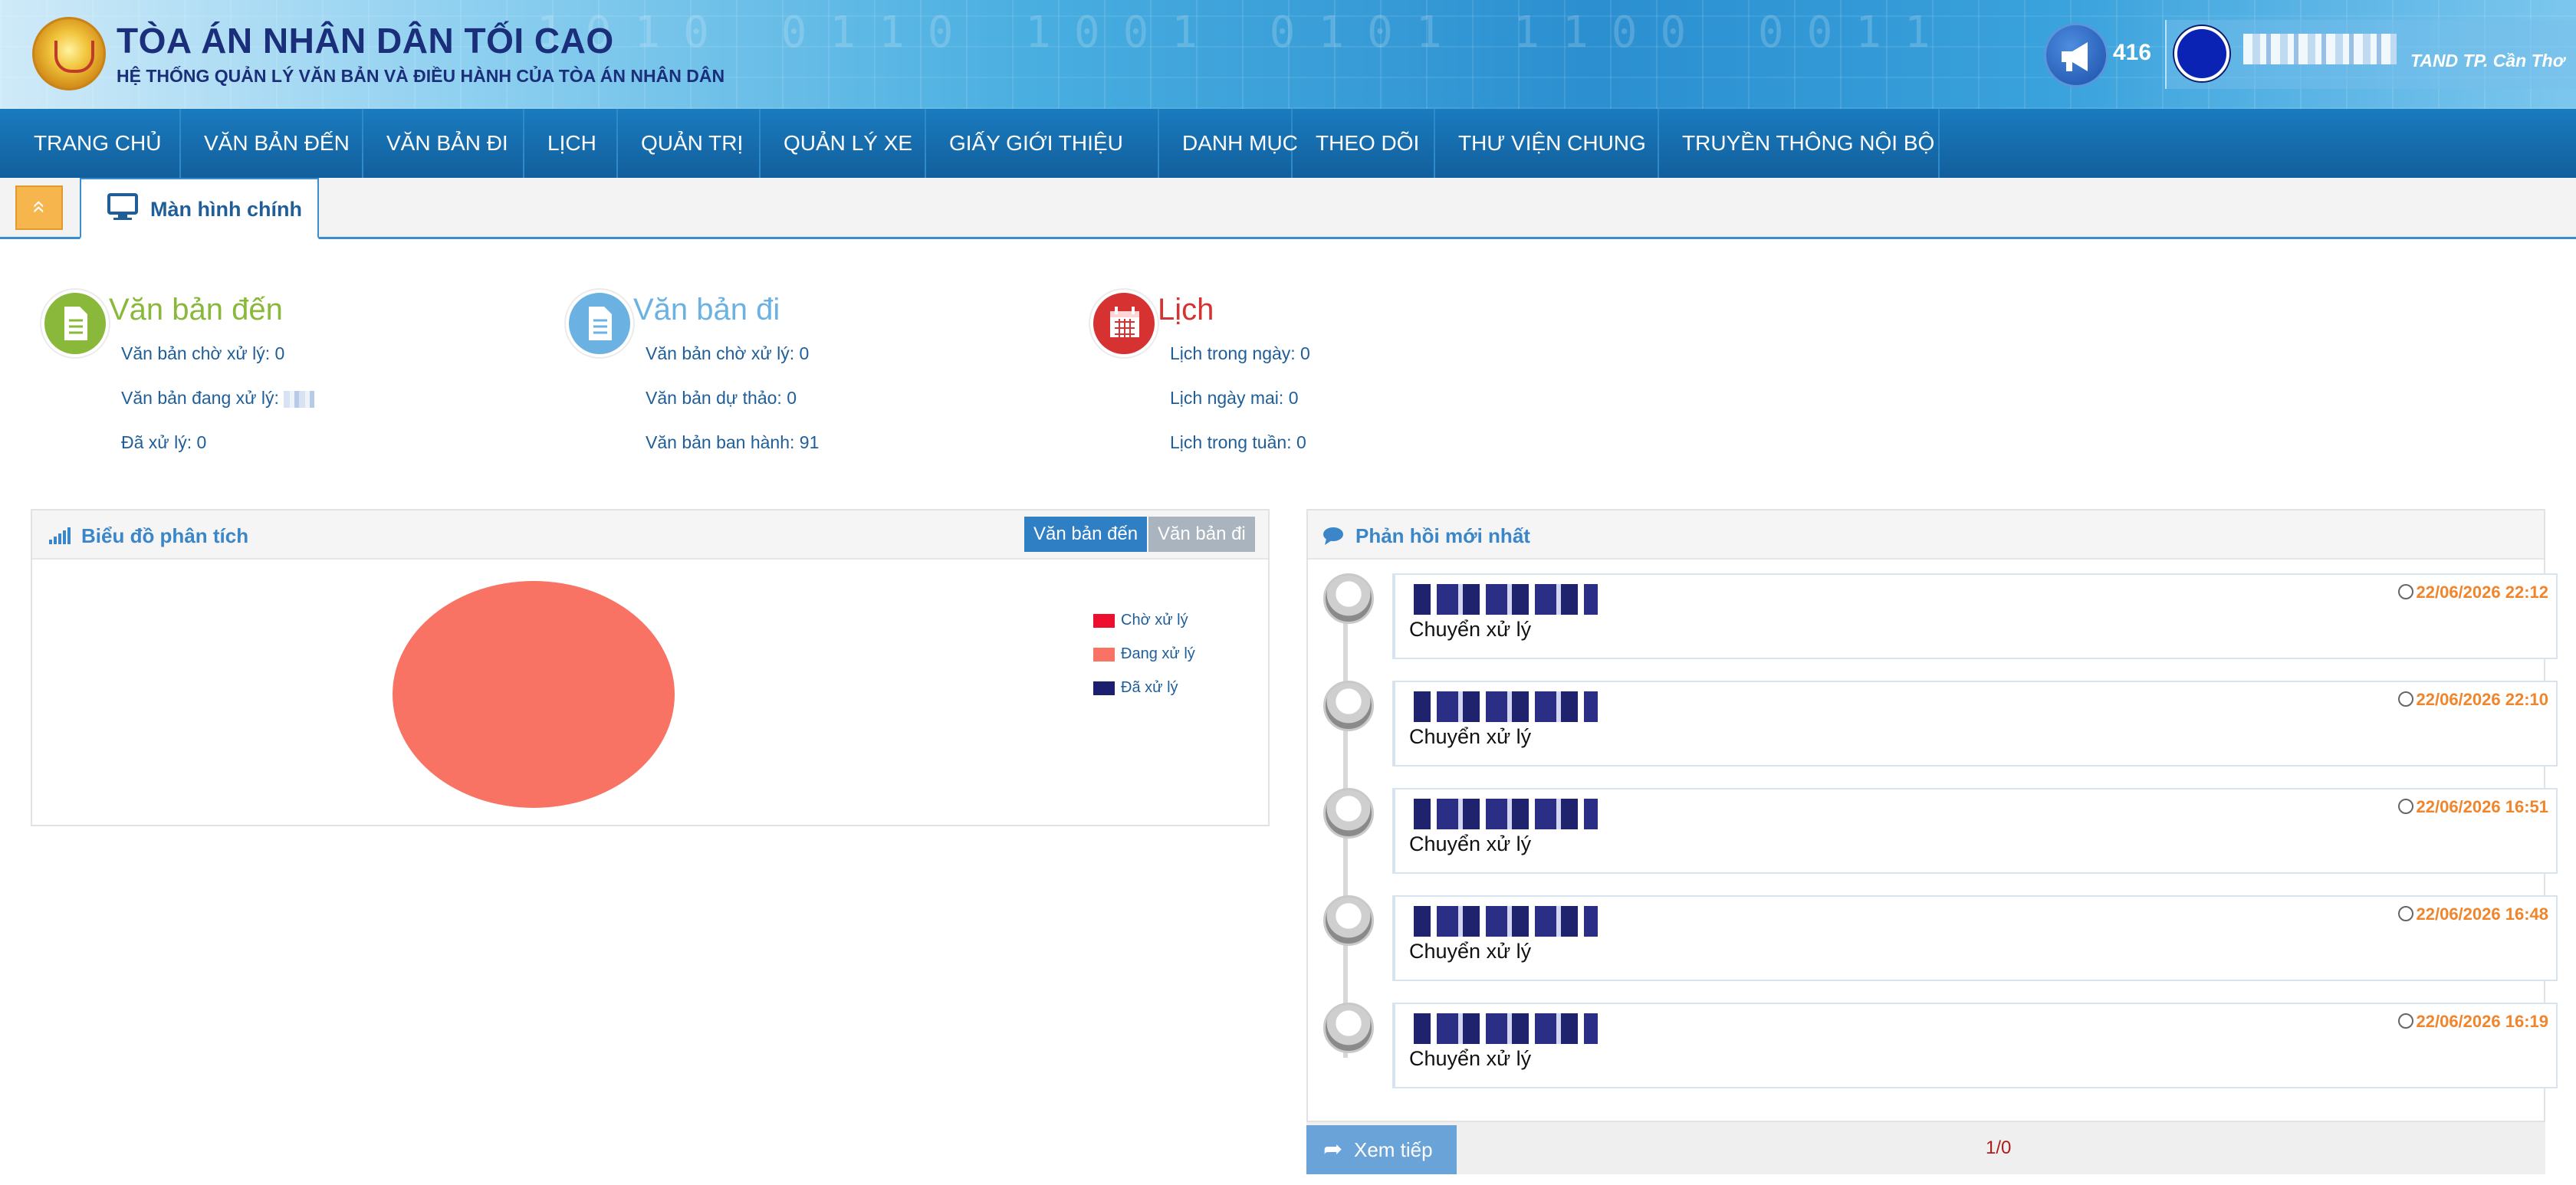 The height and width of the screenshot is (1185, 2576). I want to click on incoming-processing: Văn bản đang xử lý:, so click(218, 398).